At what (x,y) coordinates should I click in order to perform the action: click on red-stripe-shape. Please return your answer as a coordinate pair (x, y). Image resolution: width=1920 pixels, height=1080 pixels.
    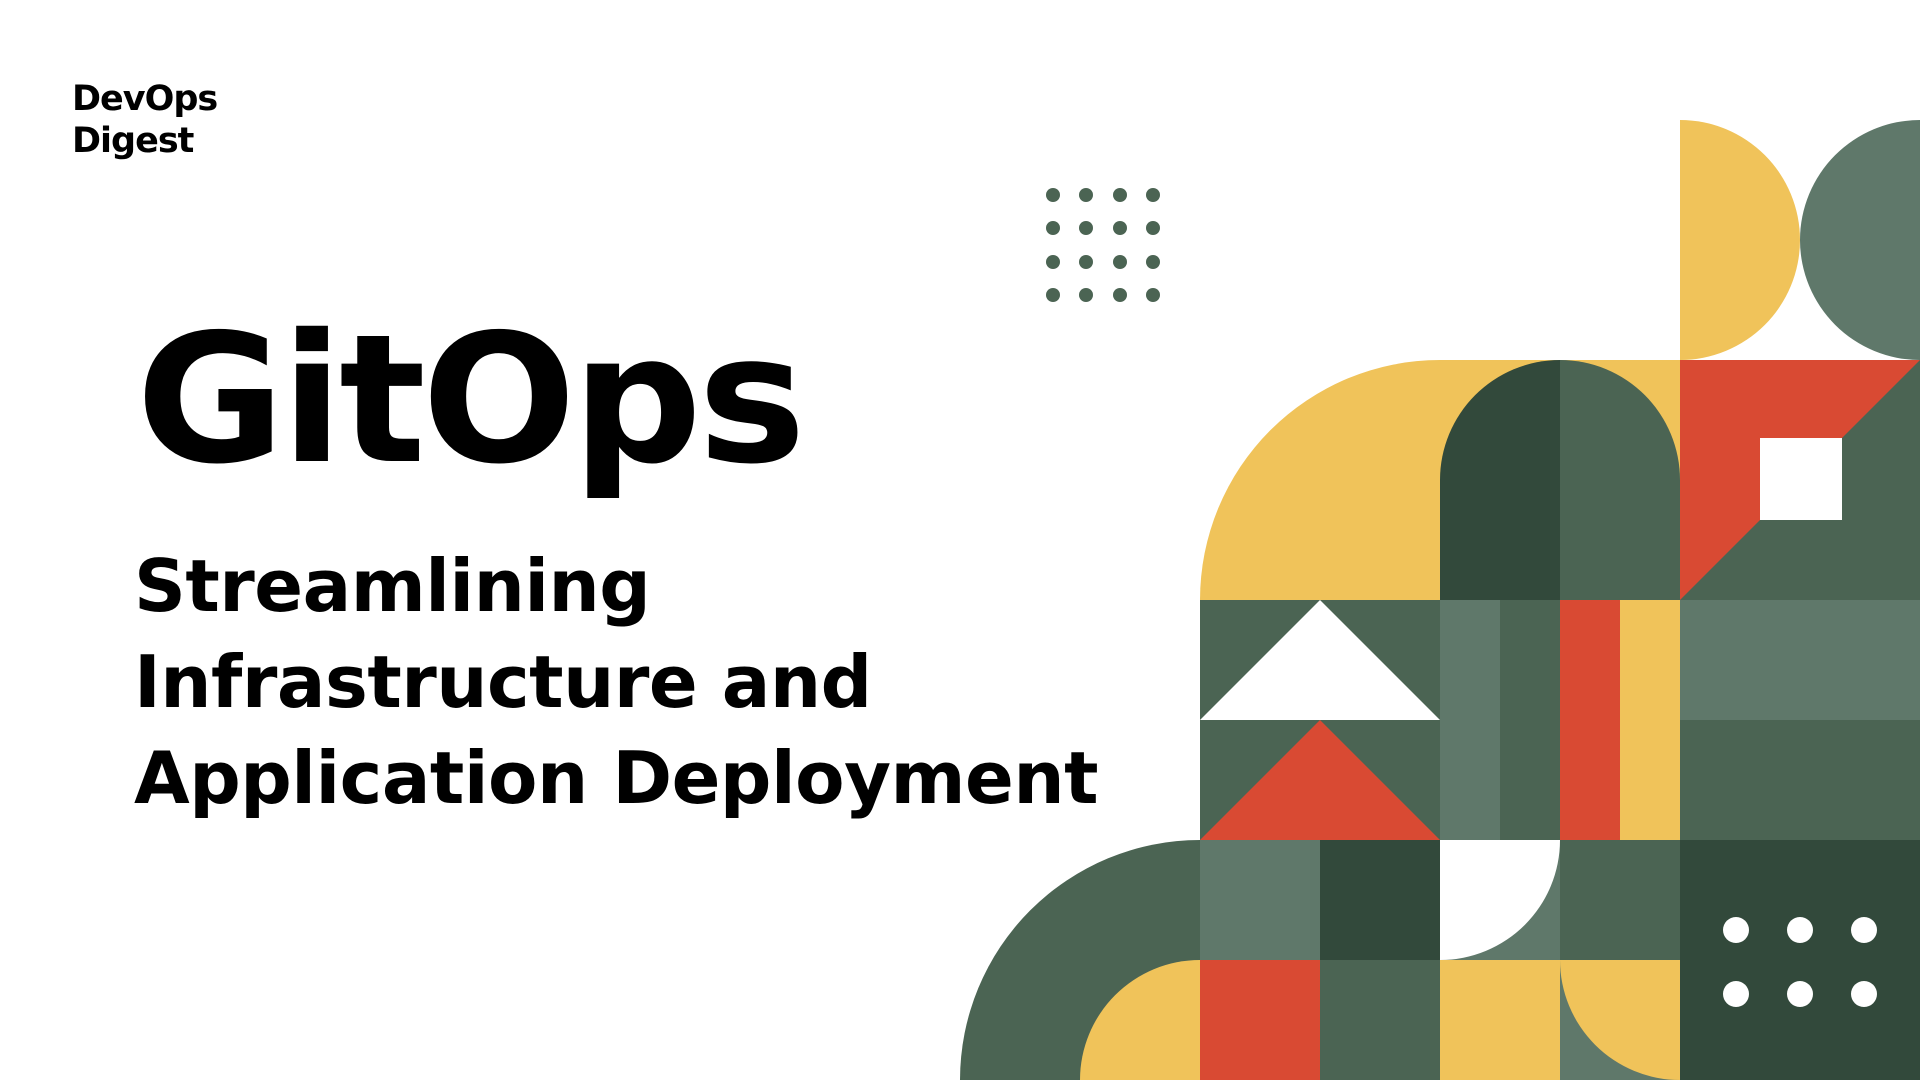
    Looking at the image, I should click on (1590, 720).